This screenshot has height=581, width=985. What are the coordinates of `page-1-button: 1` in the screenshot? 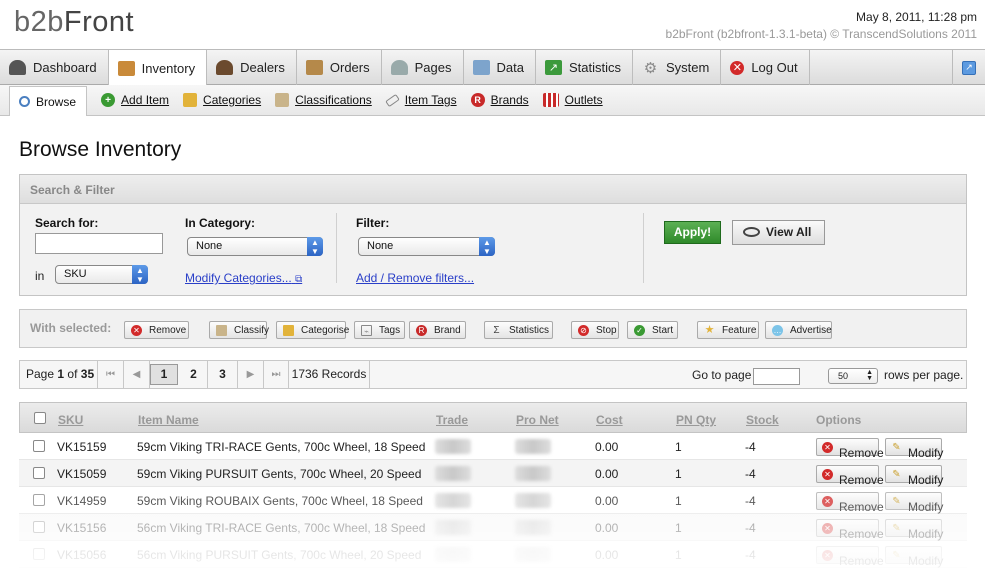 It's located at (164, 374).